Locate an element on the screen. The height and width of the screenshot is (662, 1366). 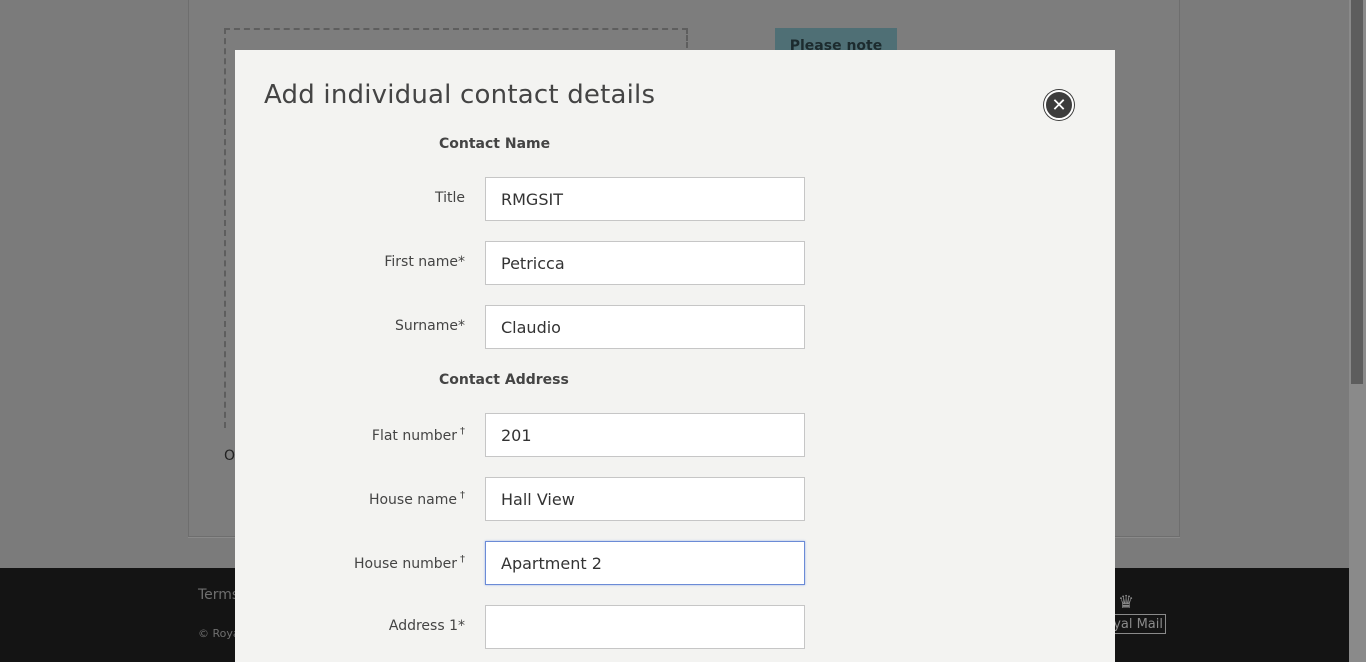
flat-number-row: Flat number † is located at coordinates (675, 435).